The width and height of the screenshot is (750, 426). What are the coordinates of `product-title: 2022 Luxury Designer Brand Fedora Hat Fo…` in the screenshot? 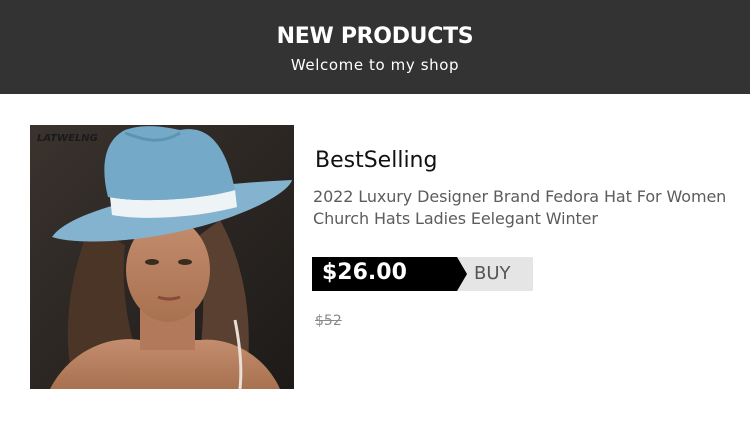 It's located at (523, 208).